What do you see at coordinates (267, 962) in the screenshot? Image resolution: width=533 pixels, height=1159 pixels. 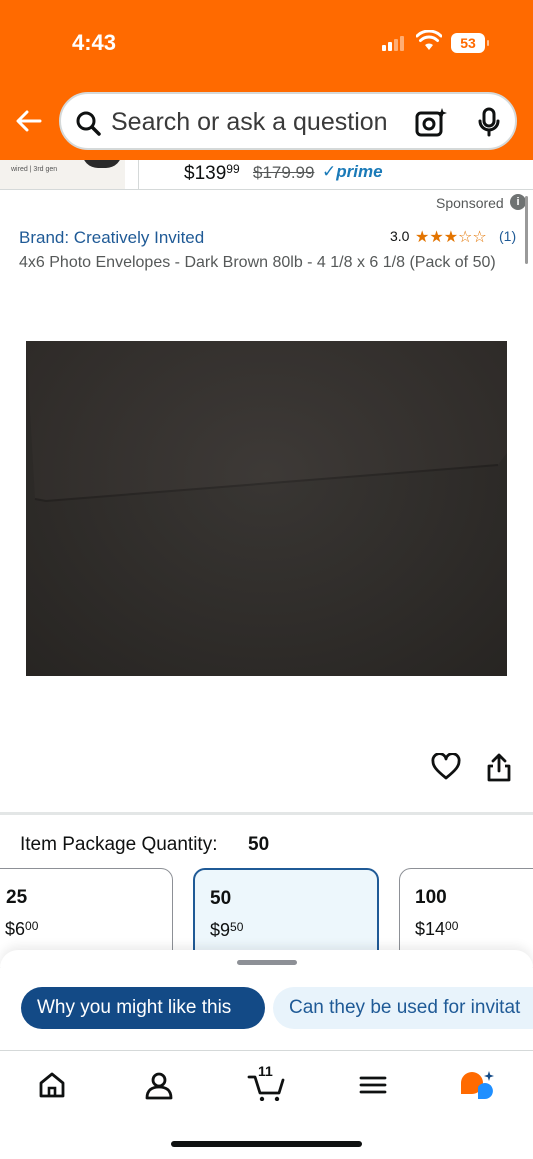 I see `sheet-drag-handle` at bounding box center [267, 962].